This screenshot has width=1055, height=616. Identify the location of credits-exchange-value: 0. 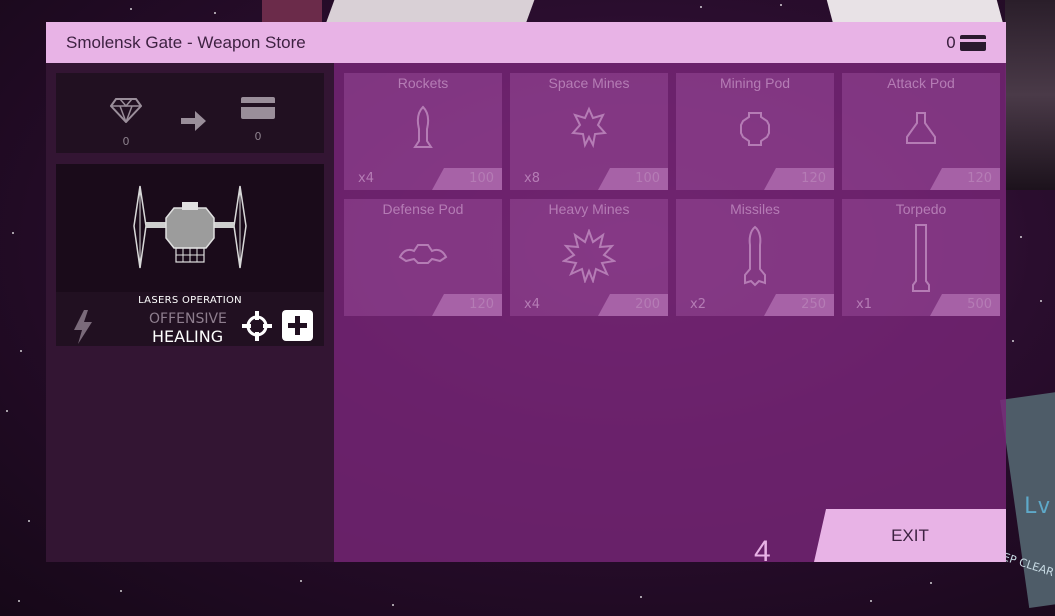
(258, 136).